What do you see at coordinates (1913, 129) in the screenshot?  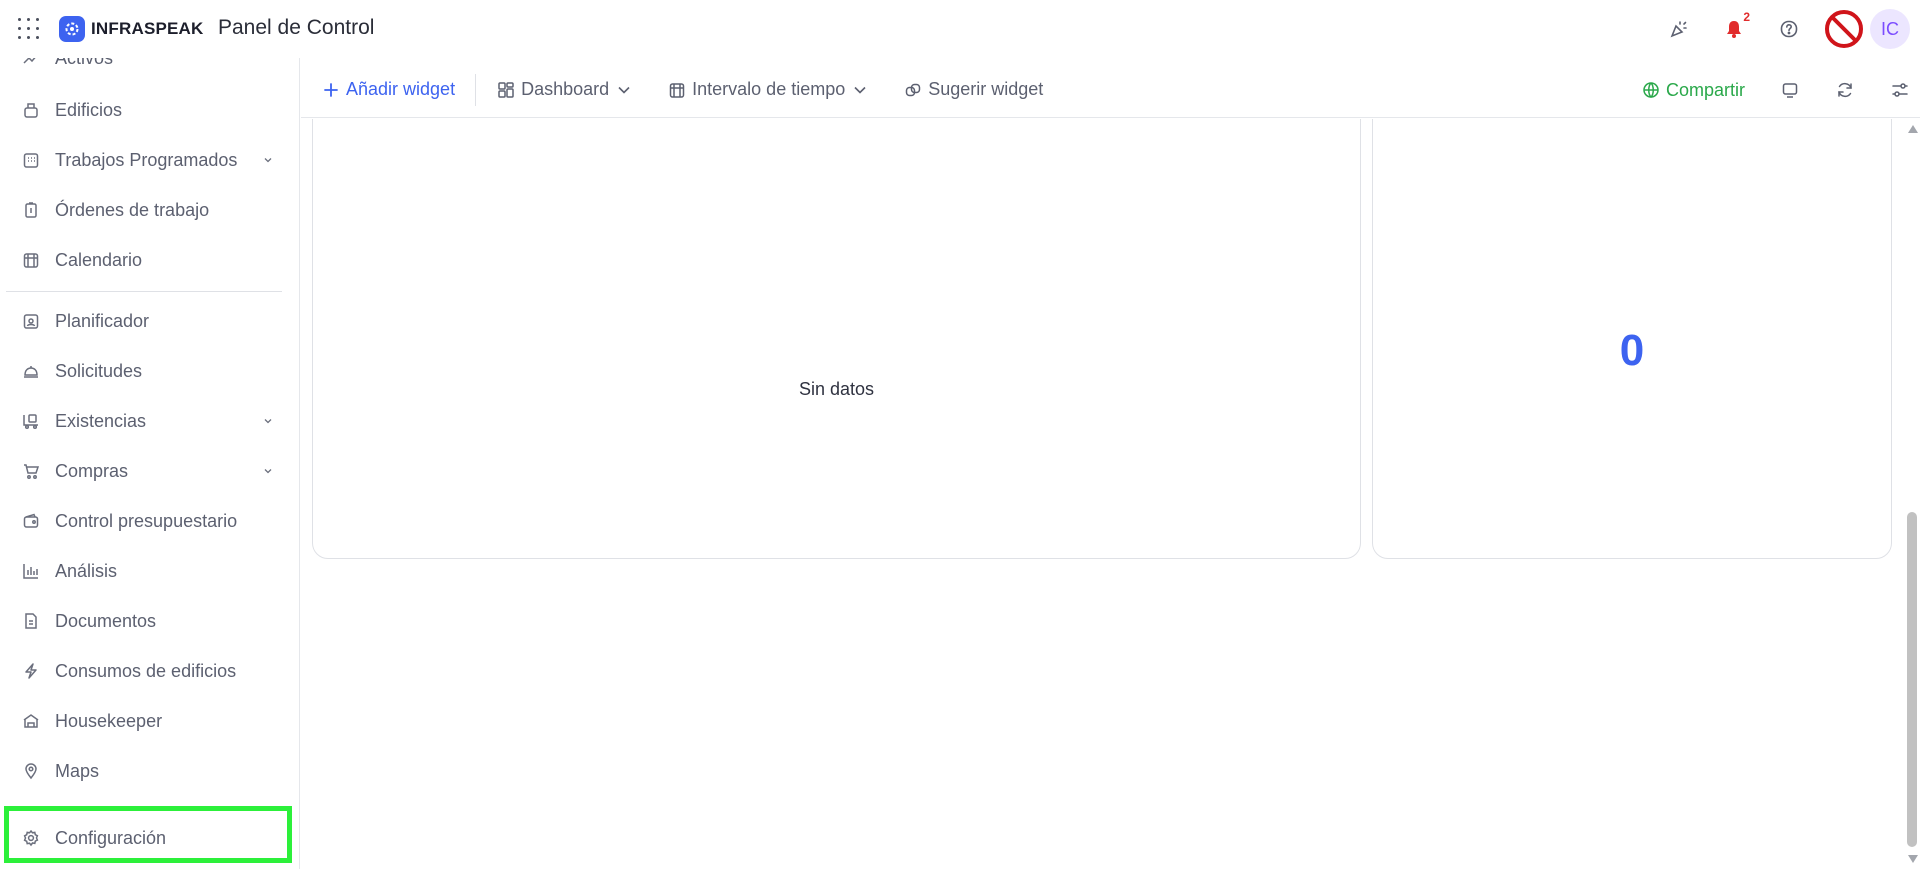 I see `scroll-up-arrow-icon` at bounding box center [1913, 129].